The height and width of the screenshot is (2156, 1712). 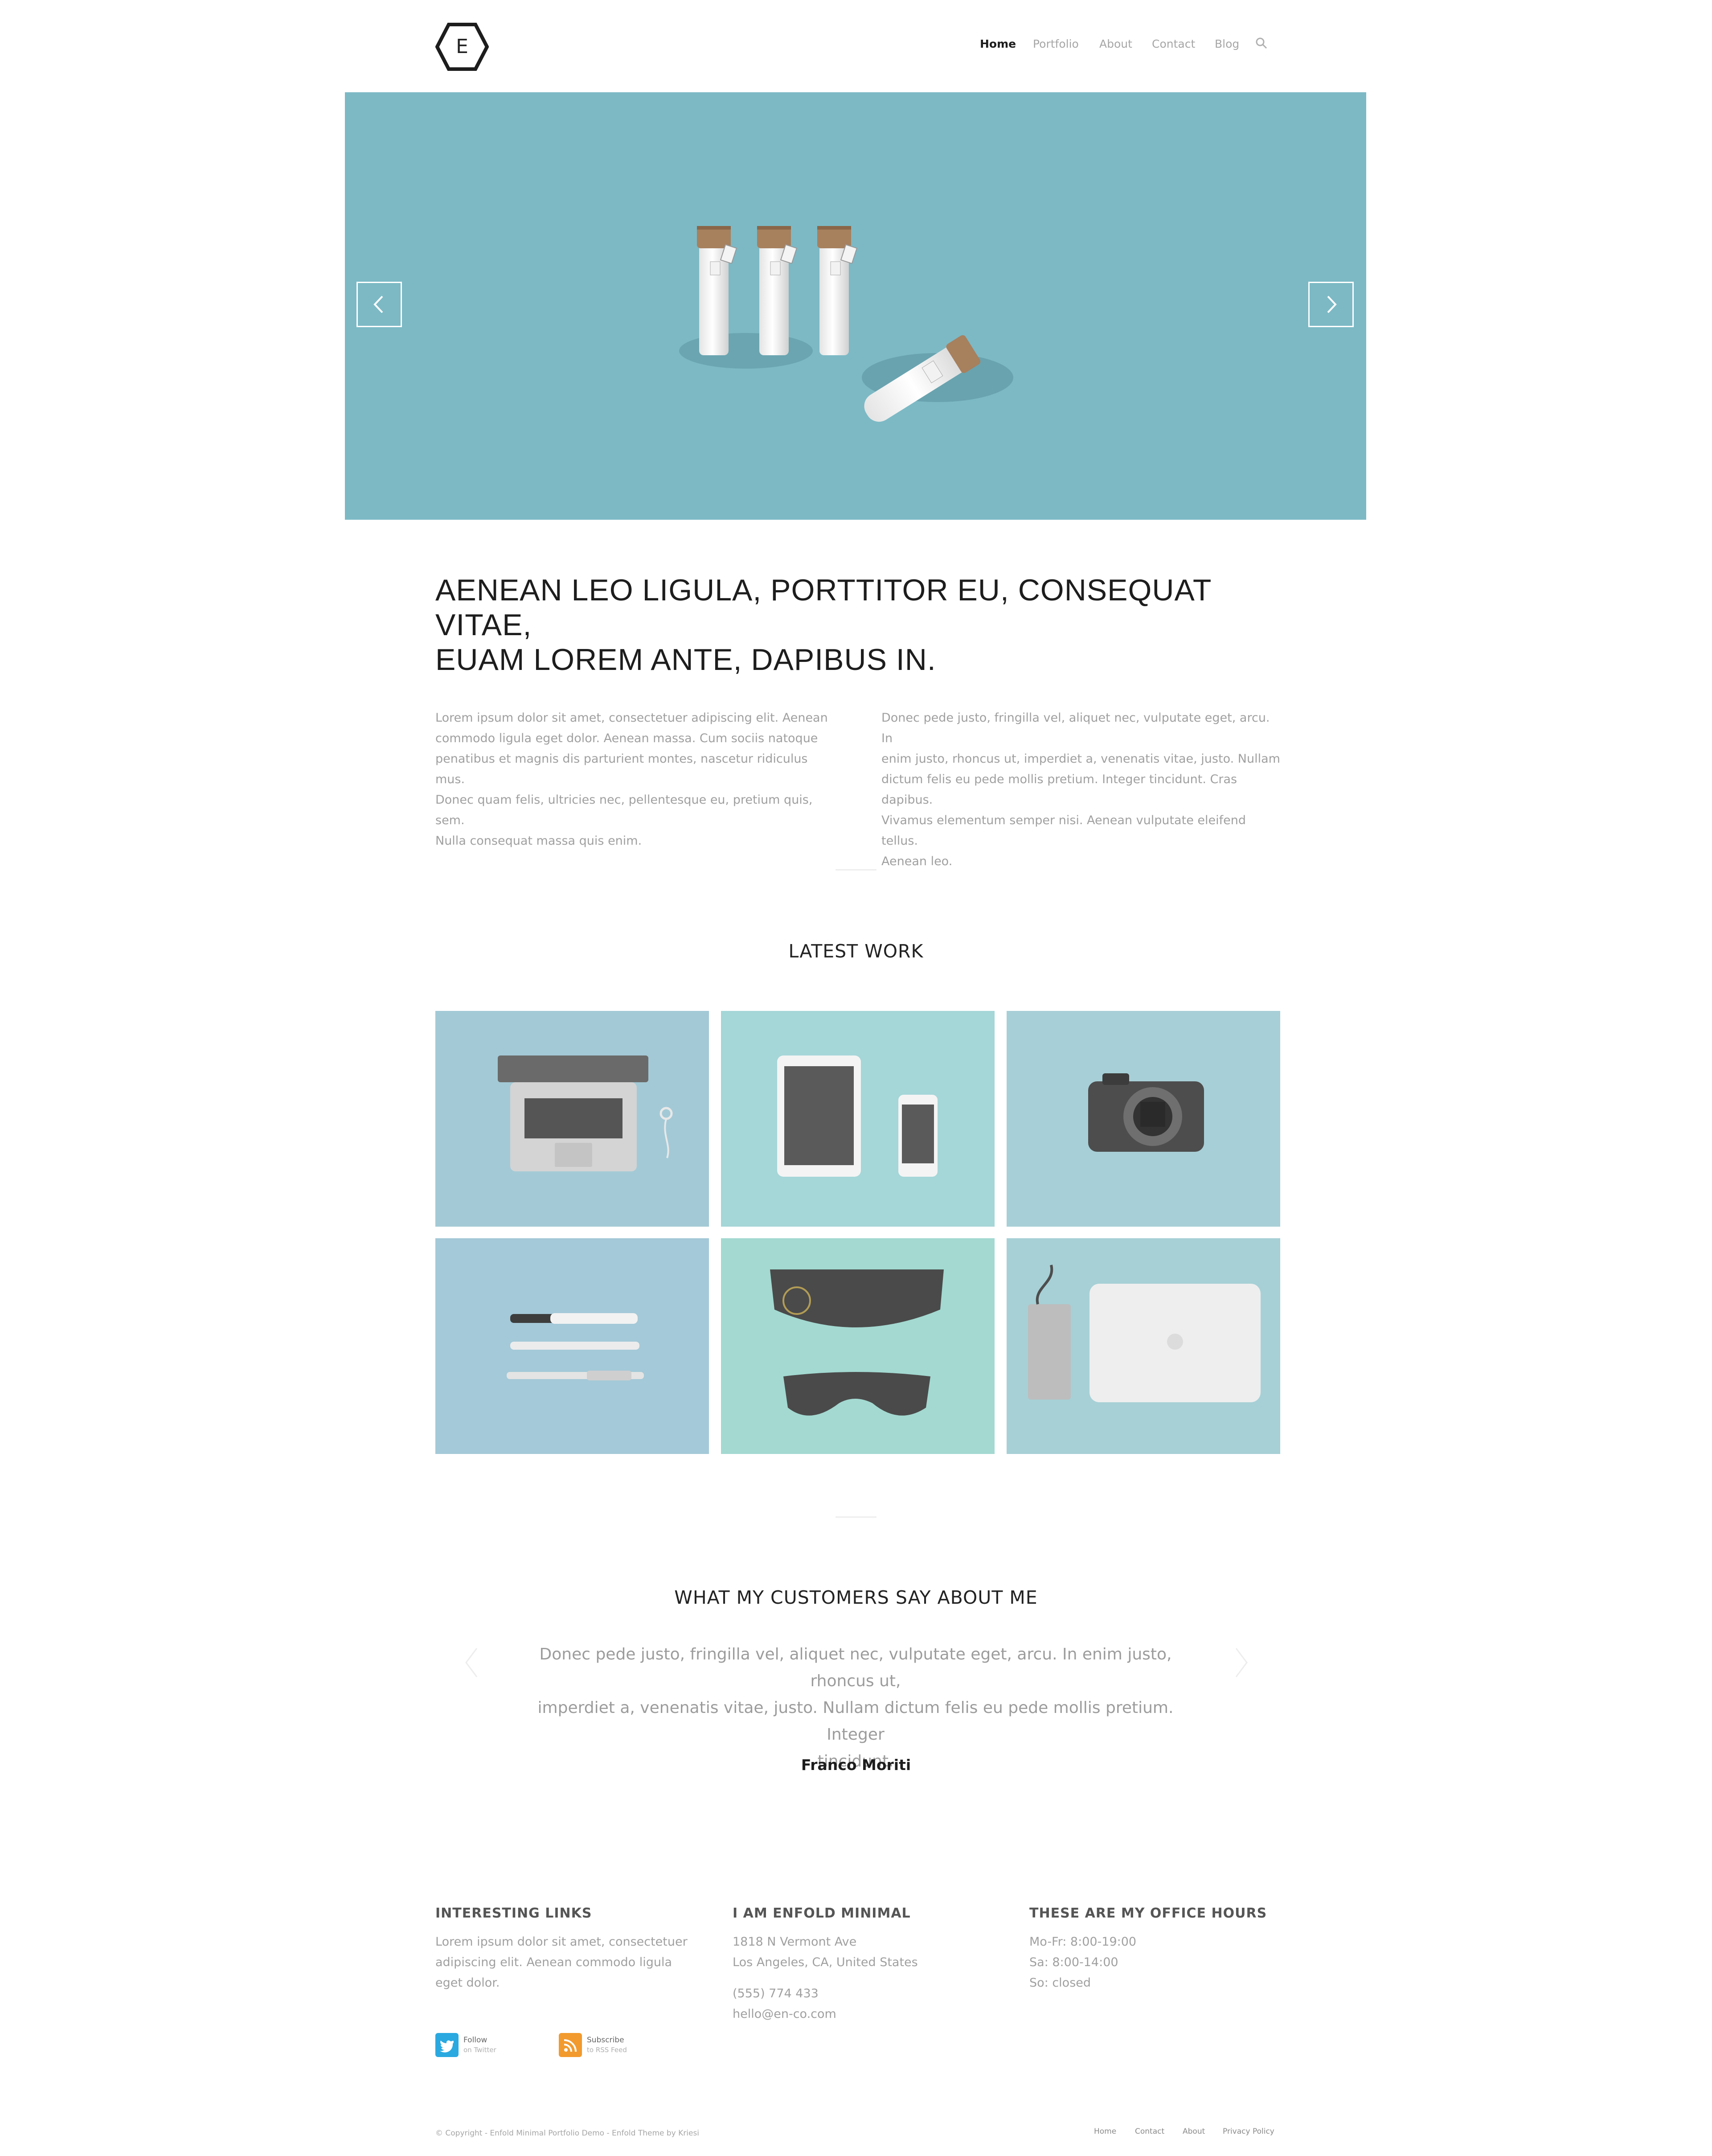 What do you see at coordinates (585, 1113) in the screenshot?
I see `laptop-icon` at bounding box center [585, 1113].